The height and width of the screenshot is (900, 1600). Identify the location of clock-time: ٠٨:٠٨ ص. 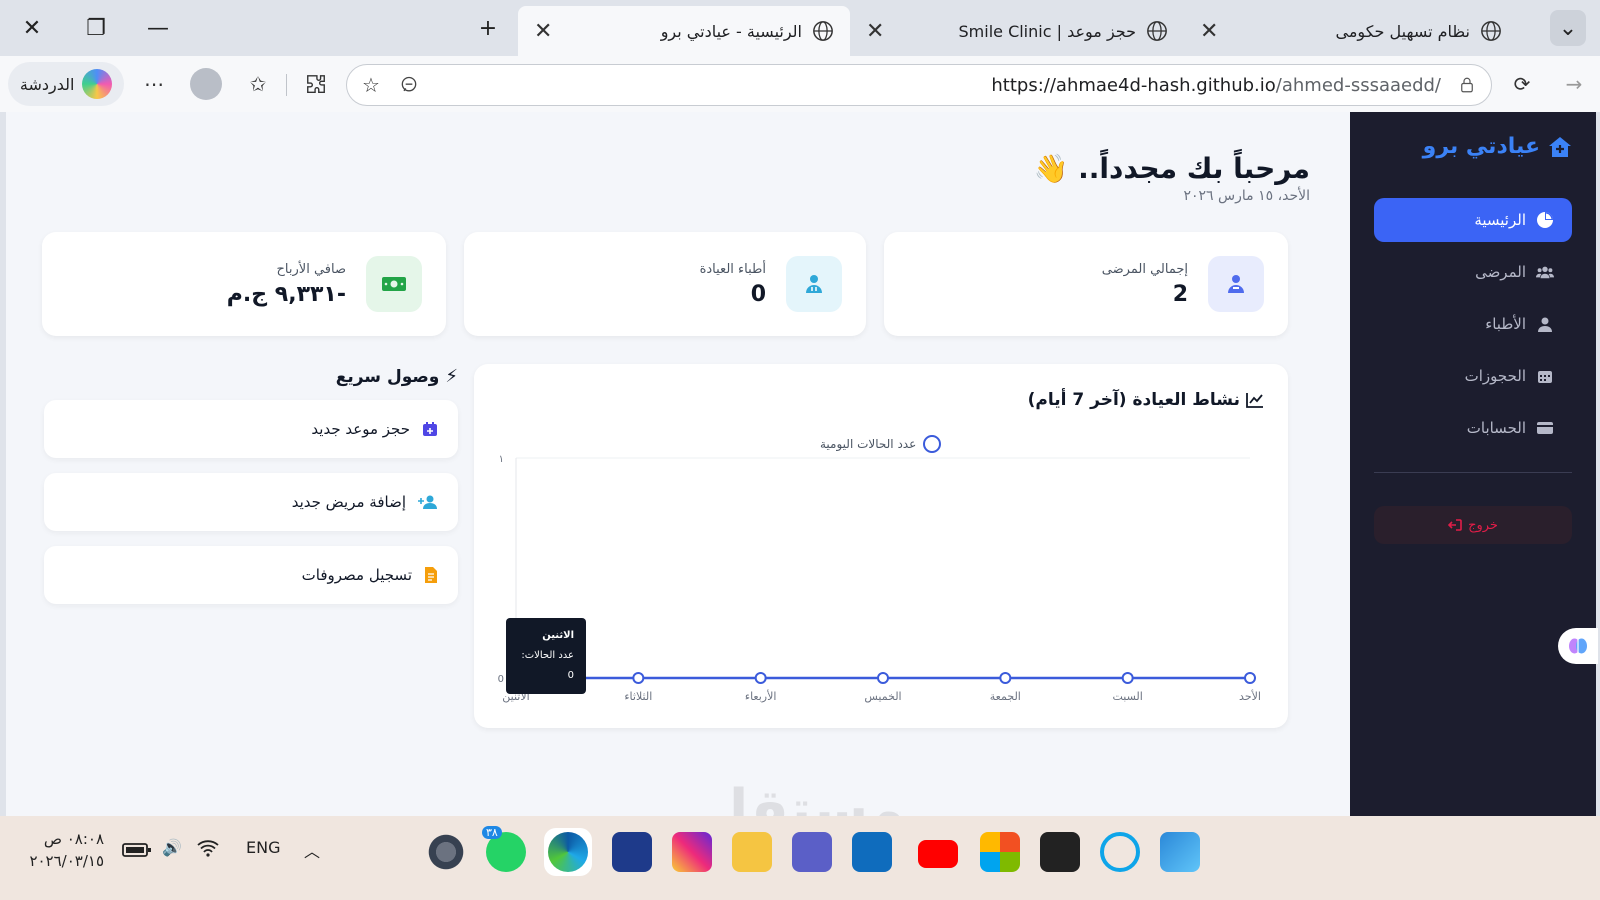
(73, 839).